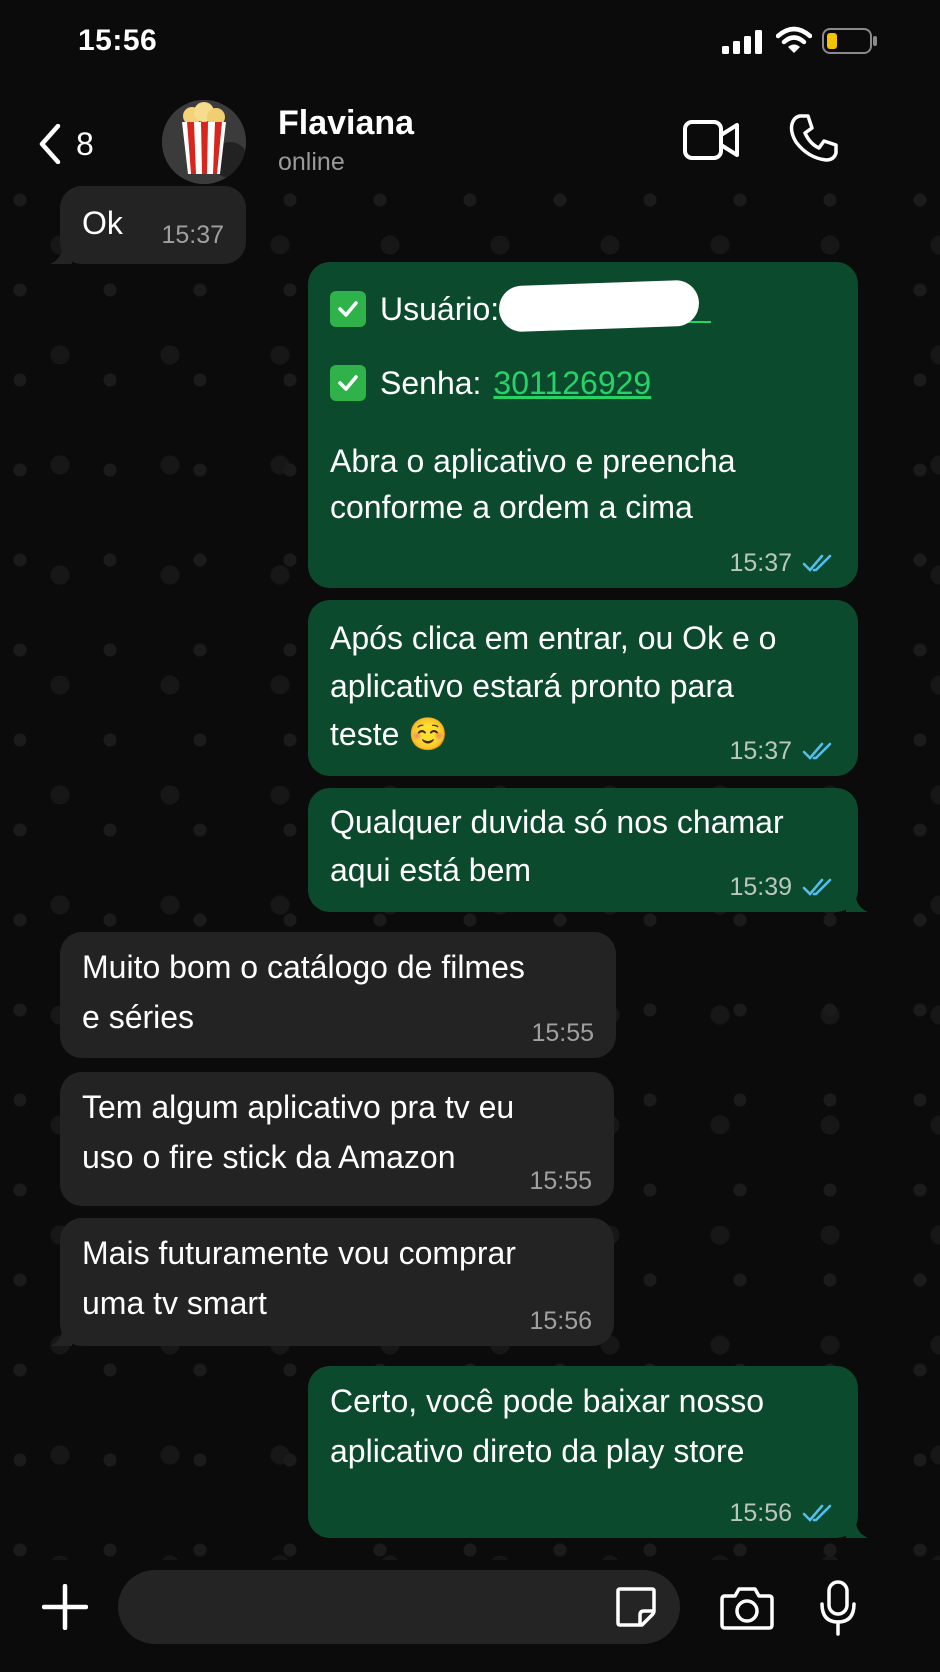  I want to click on camera-icon, so click(747, 1608).